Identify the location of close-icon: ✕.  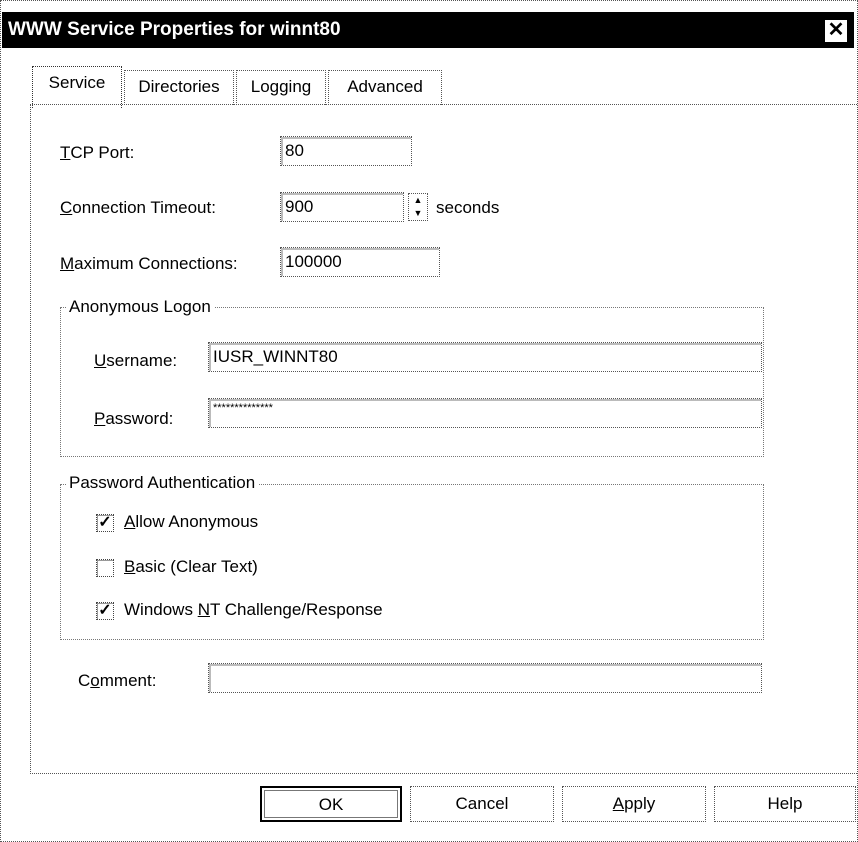
(836, 30).